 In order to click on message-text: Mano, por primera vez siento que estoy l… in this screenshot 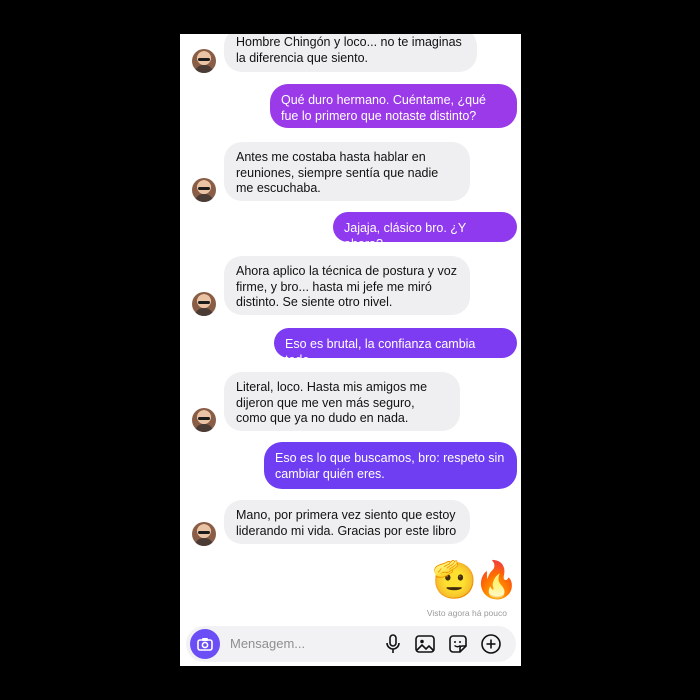, I will do `click(346, 523)`.